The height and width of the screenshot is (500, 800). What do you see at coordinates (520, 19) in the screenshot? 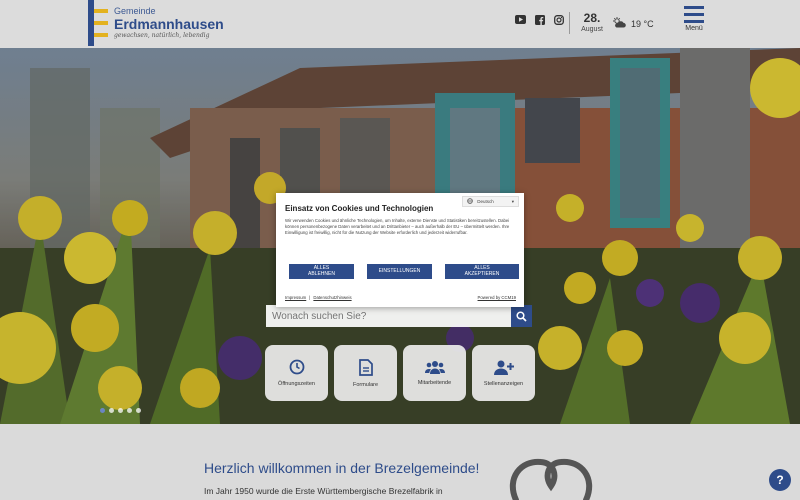
I see `youtube-icon` at bounding box center [520, 19].